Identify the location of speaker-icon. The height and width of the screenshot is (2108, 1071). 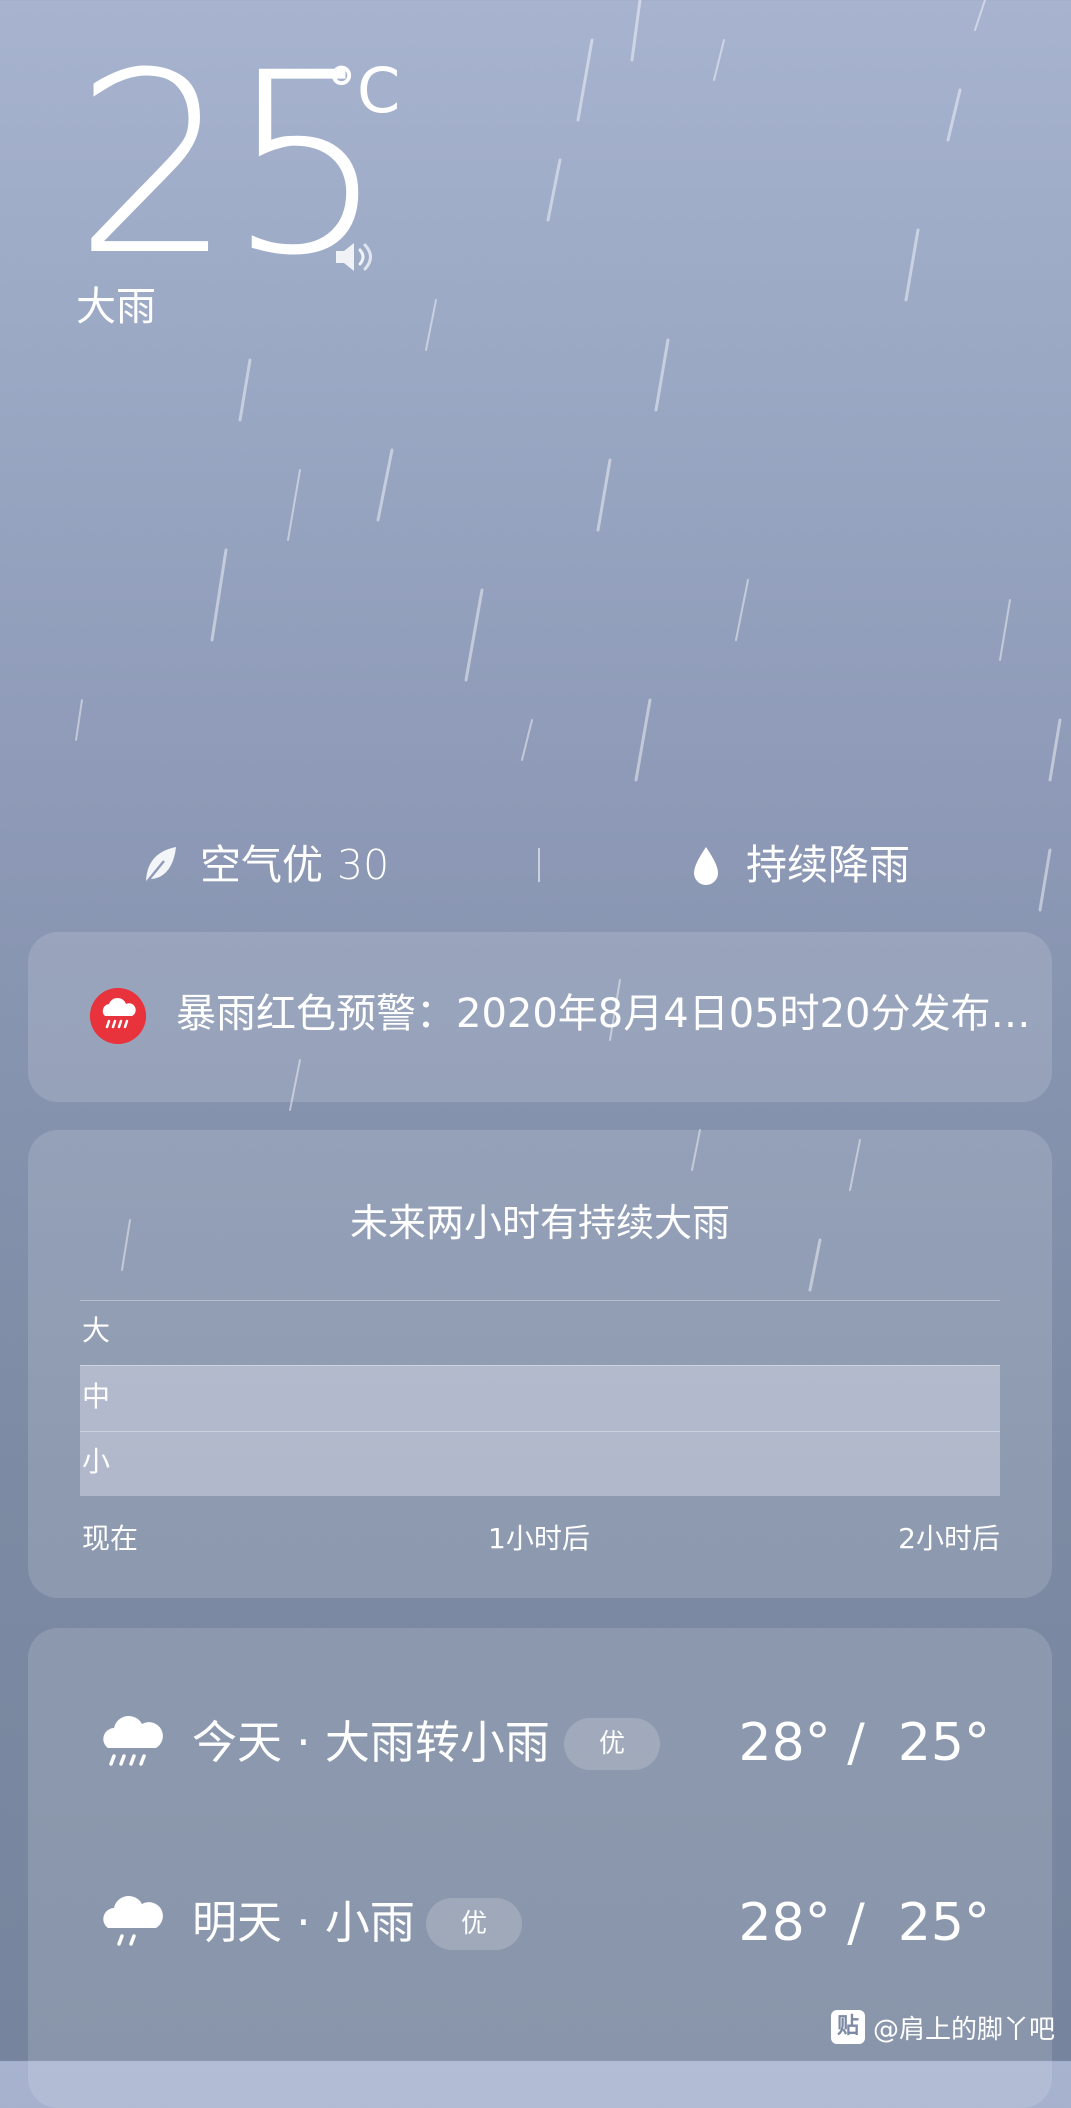
(355, 257).